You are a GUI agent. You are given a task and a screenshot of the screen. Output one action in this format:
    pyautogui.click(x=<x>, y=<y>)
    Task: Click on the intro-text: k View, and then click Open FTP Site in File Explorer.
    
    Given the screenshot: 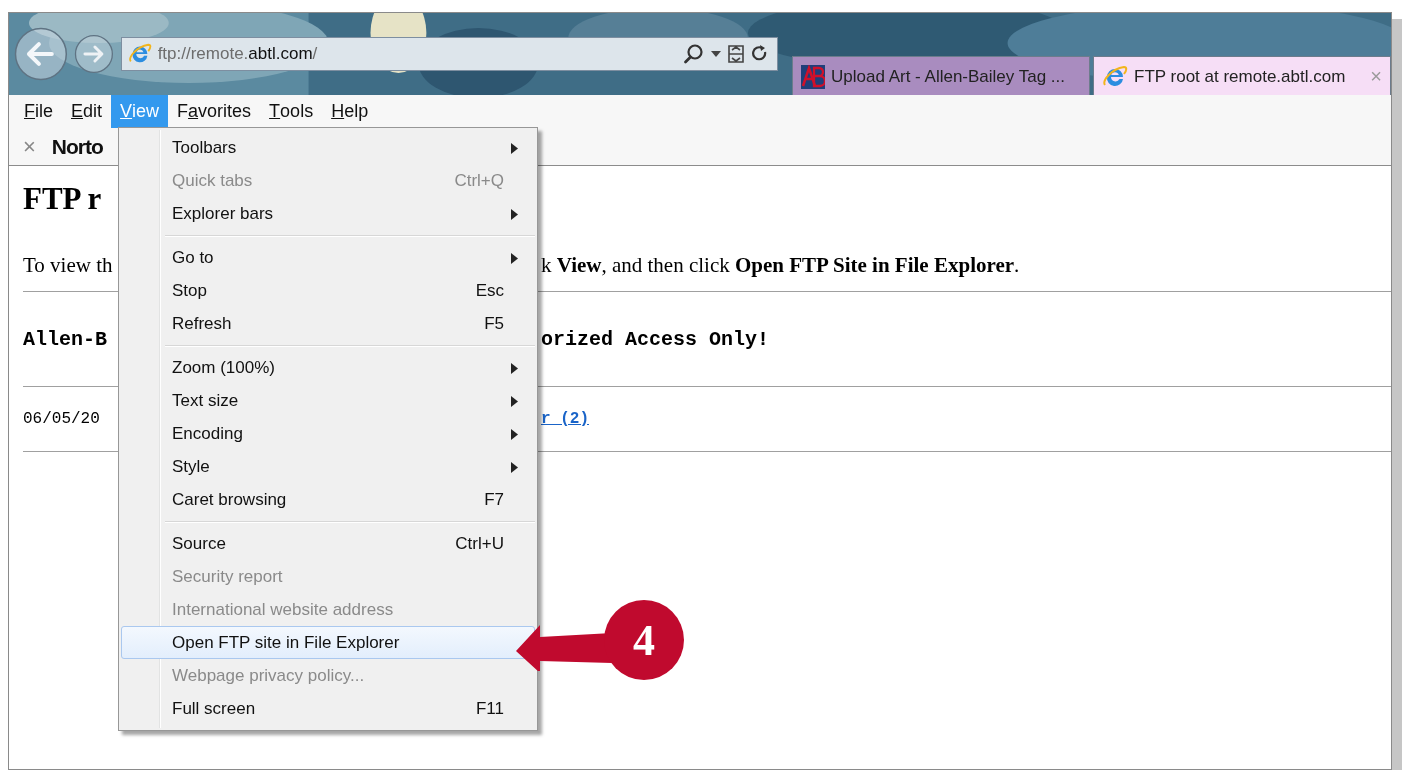 What is the action you would take?
    pyautogui.click(x=780, y=265)
    